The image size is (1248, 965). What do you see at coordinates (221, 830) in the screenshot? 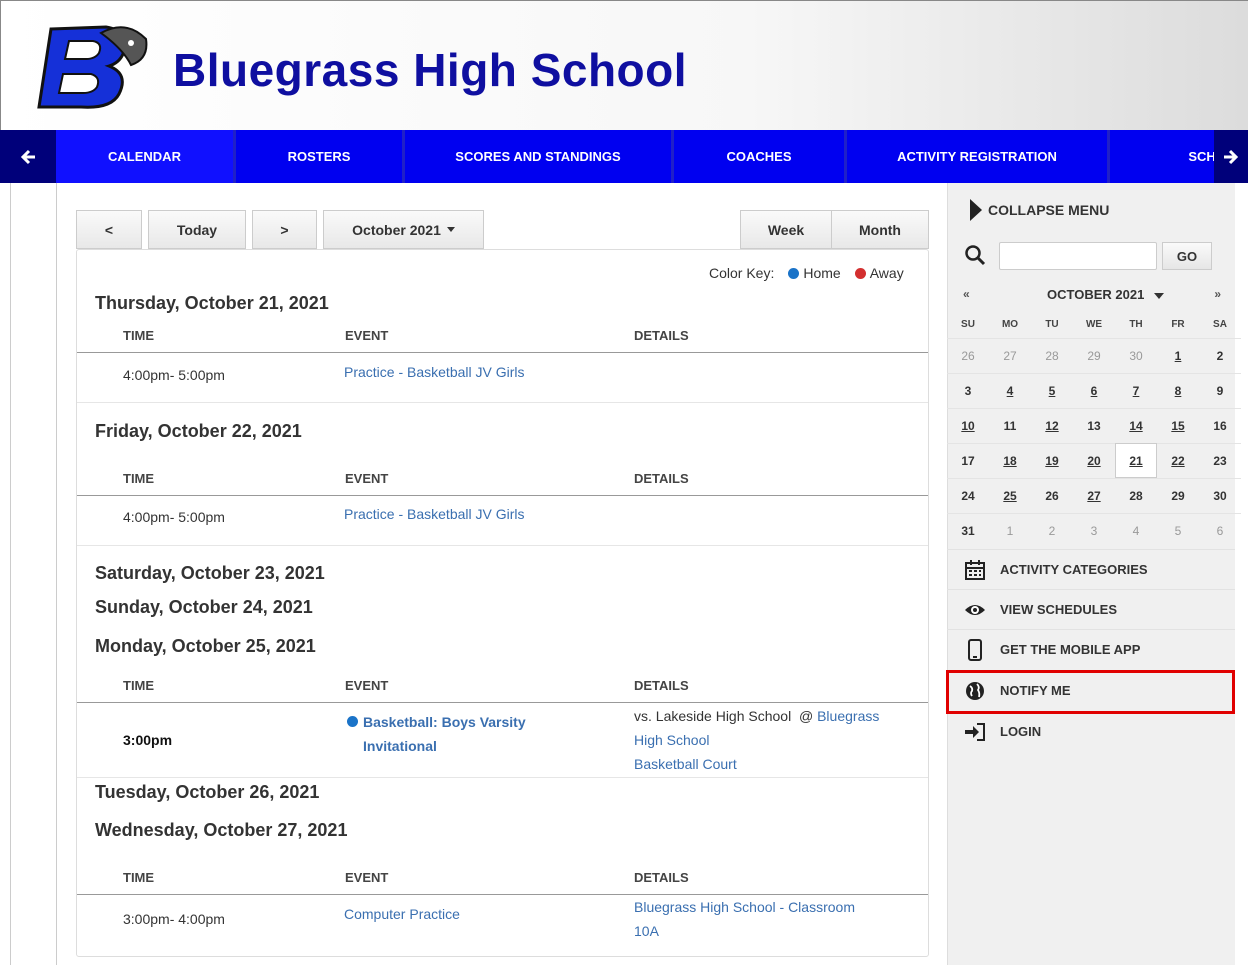
I see `day-heading: Wednesday, October 27, 2021` at bounding box center [221, 830].